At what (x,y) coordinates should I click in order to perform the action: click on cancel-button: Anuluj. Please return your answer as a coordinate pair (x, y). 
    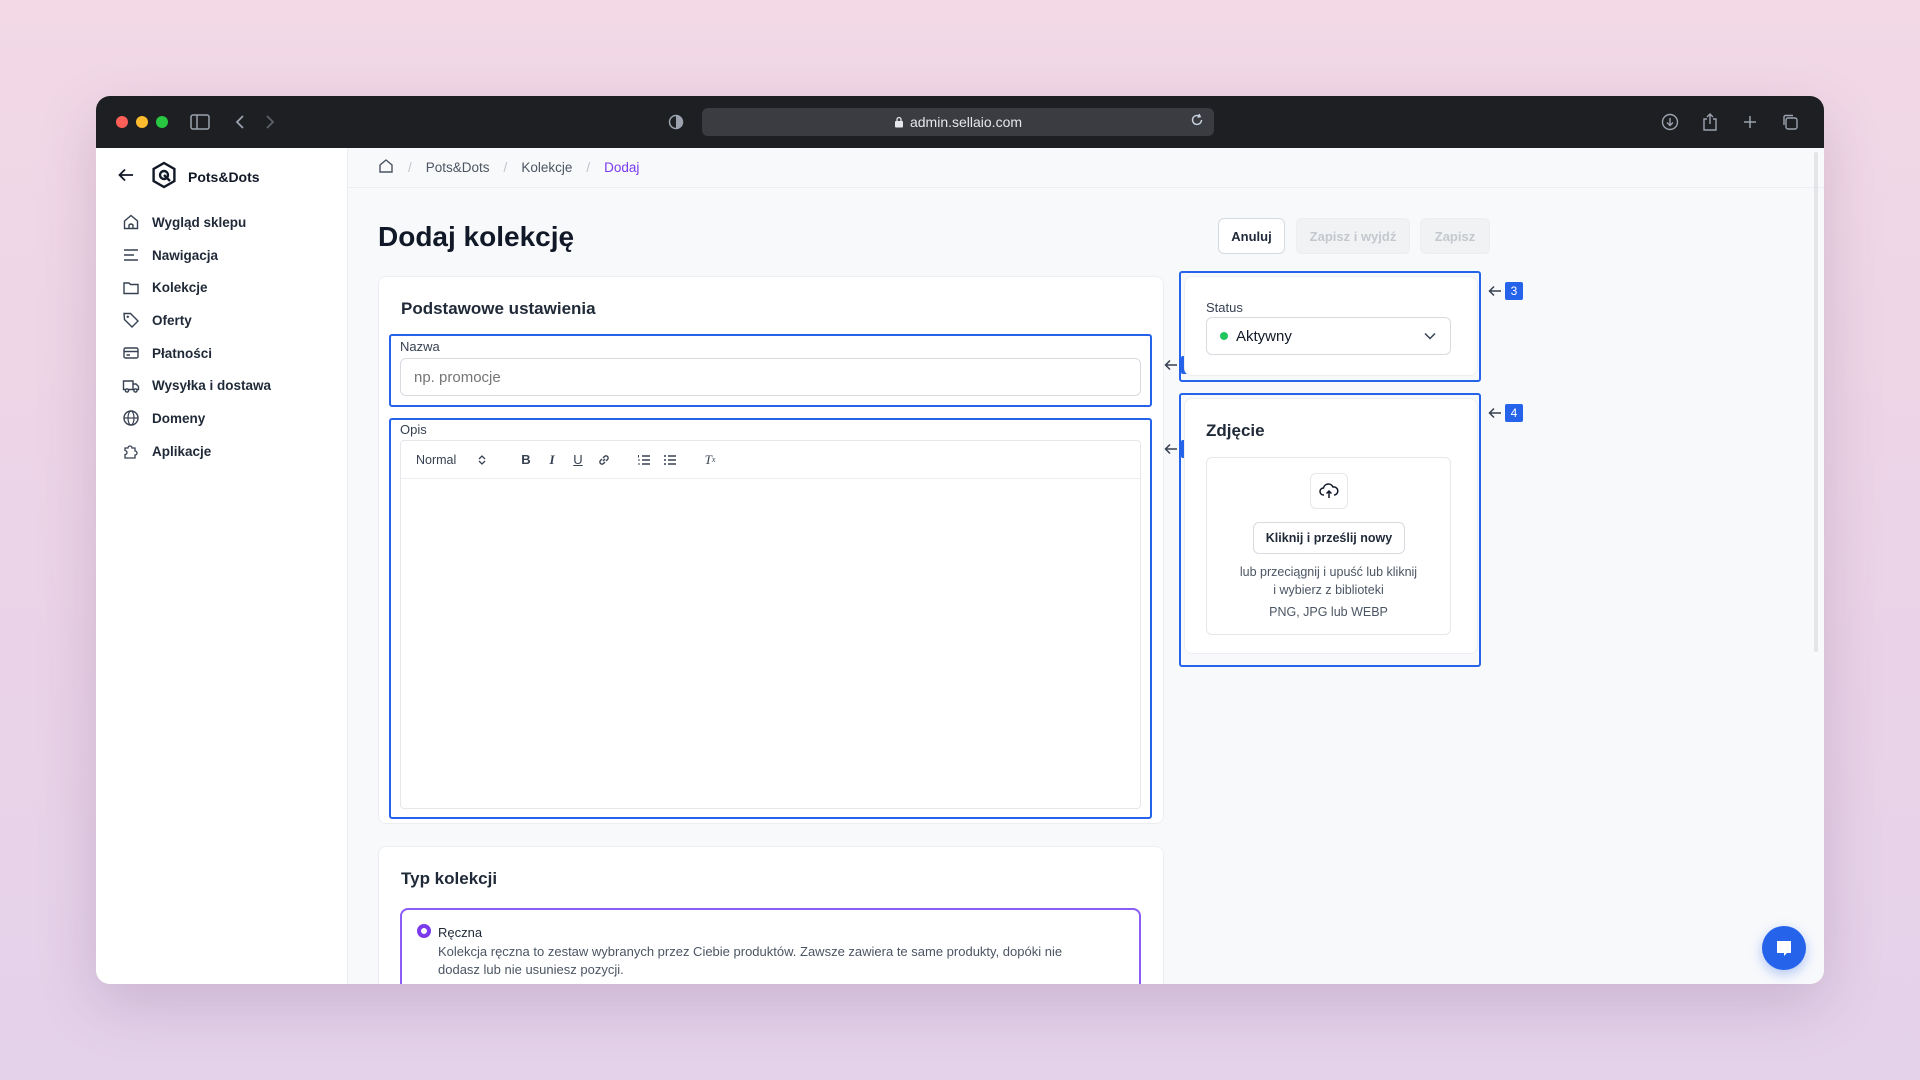
    Looking at the image, I should click on (1251, 236).